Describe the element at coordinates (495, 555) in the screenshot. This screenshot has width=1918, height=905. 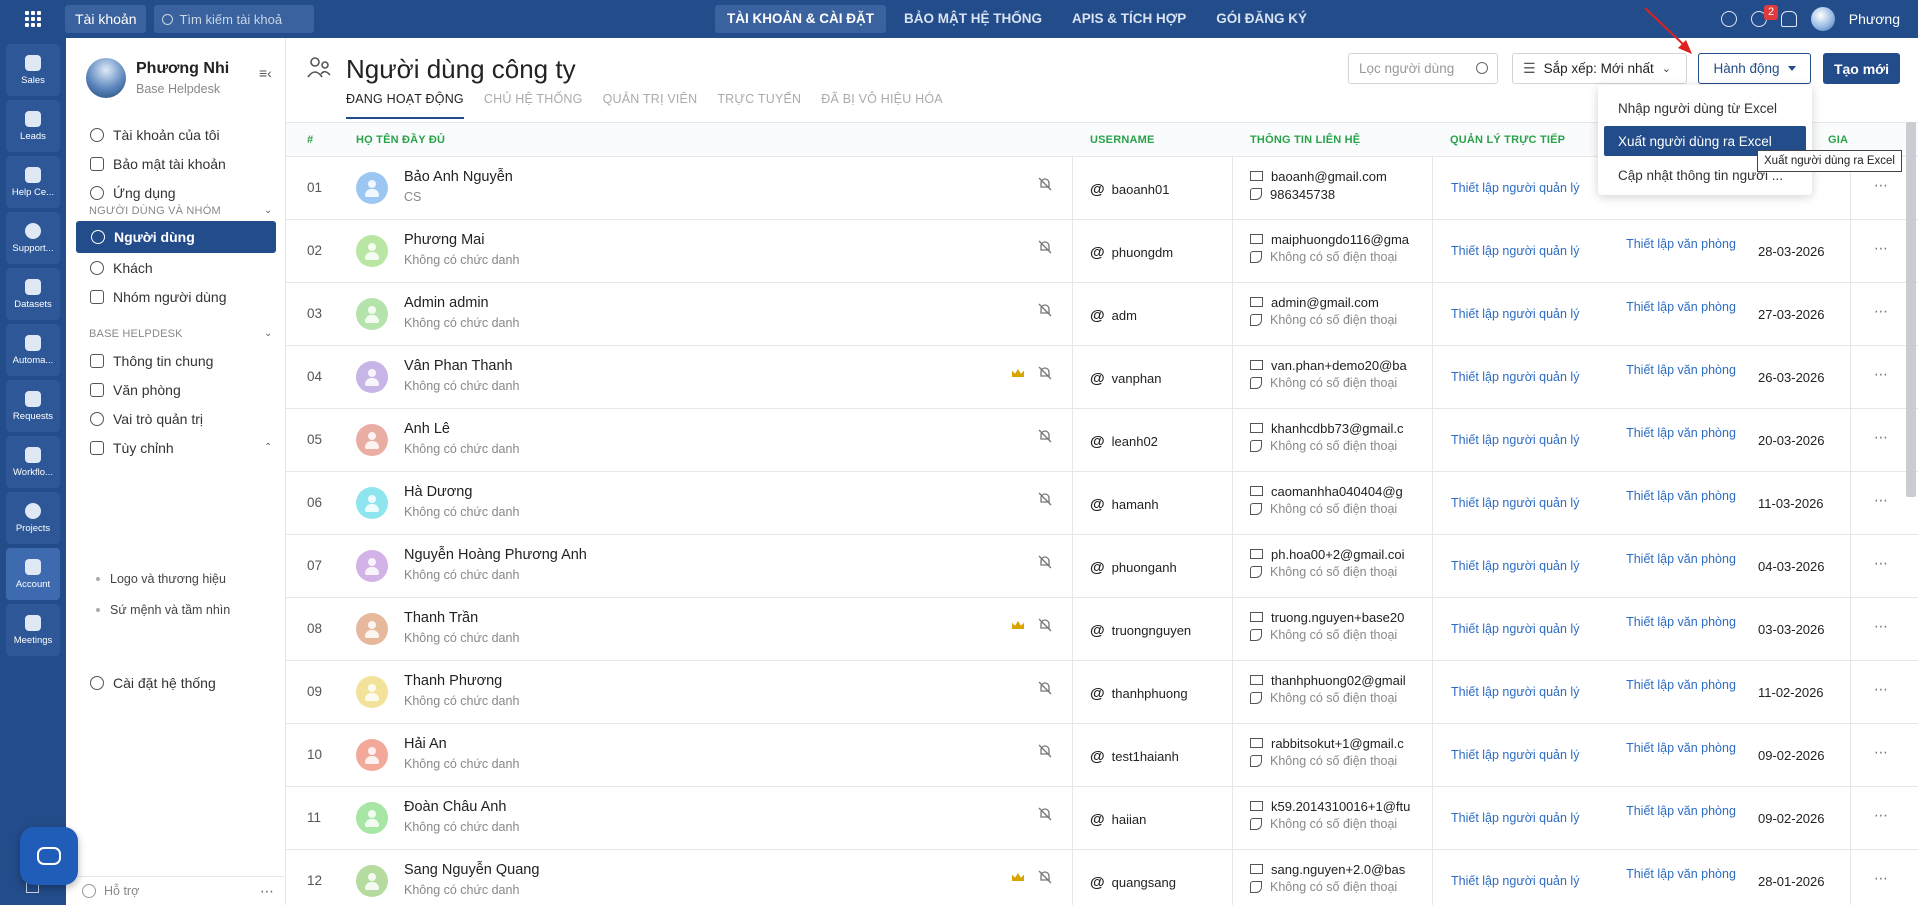
I see `user-fullname: Nguyễn Hoàng Phương Anh` at that location.